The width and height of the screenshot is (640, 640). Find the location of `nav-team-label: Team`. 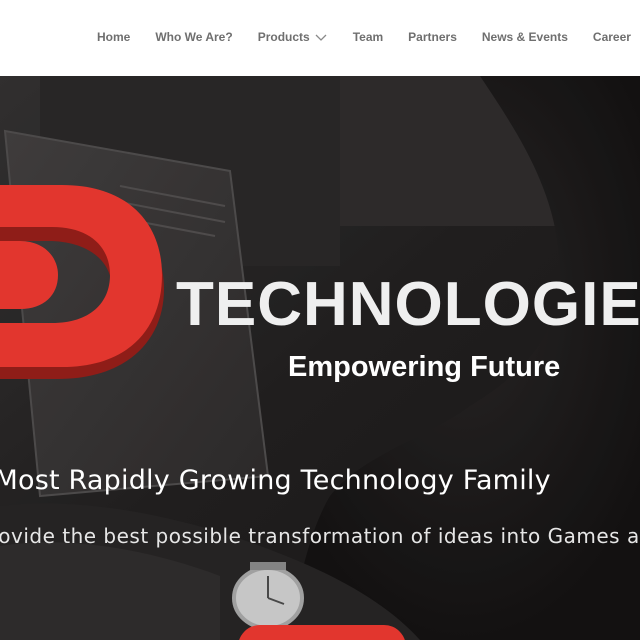

nav-team-label: Team is located at coordinates (368, 37).